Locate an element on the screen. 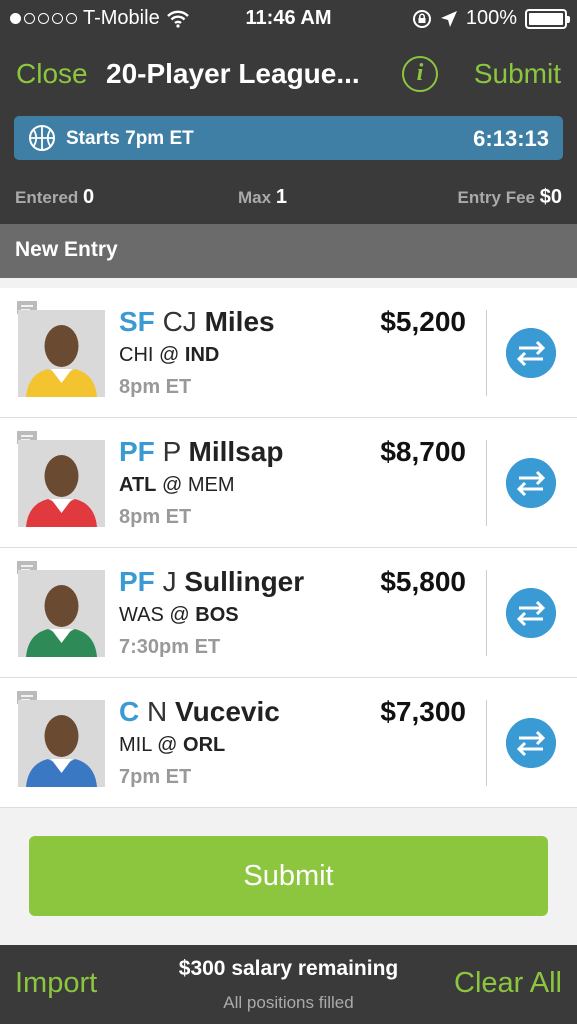 Image resolution: width=577 pixels, height=1024 pixels. status-right: 100% is located at coordinates (491, 18).